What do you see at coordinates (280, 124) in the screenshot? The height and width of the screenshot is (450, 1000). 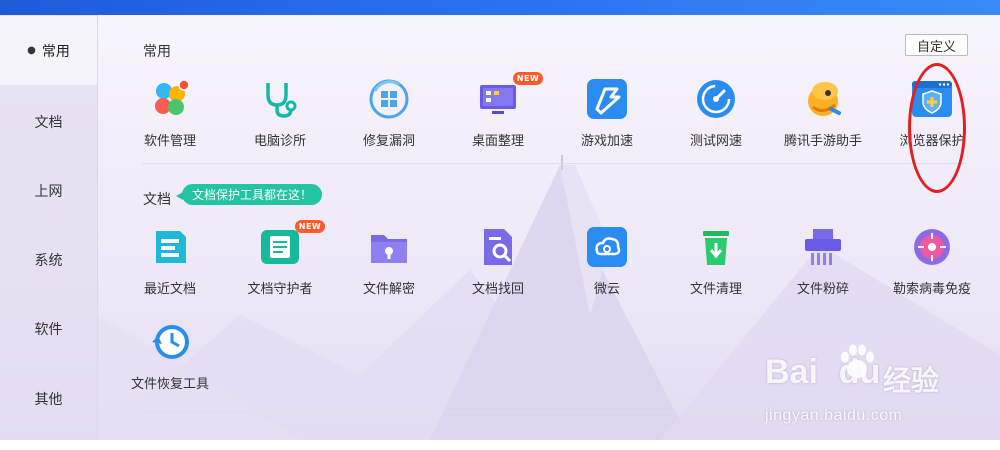 I see `tool-pc-clinic: 电脑诊所` at bounding box center [280, 124].